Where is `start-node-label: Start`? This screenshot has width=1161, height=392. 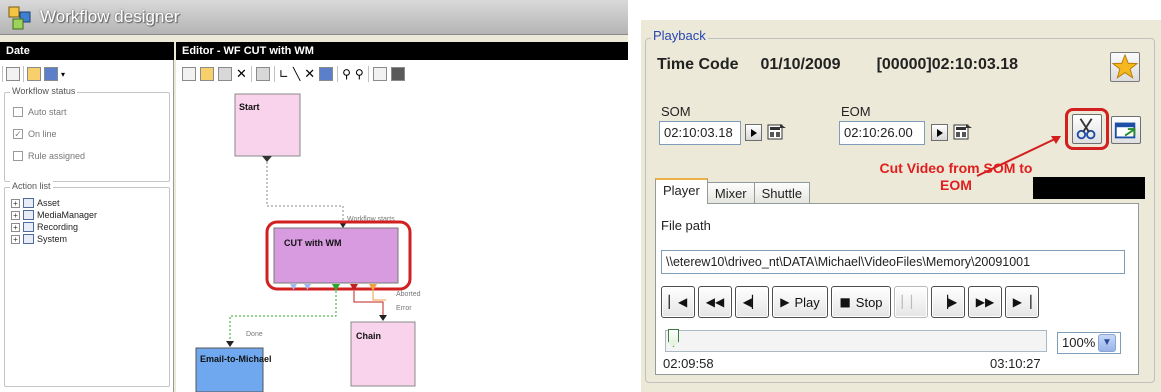 start-node-label: Start is located at coordinates (249, 107).